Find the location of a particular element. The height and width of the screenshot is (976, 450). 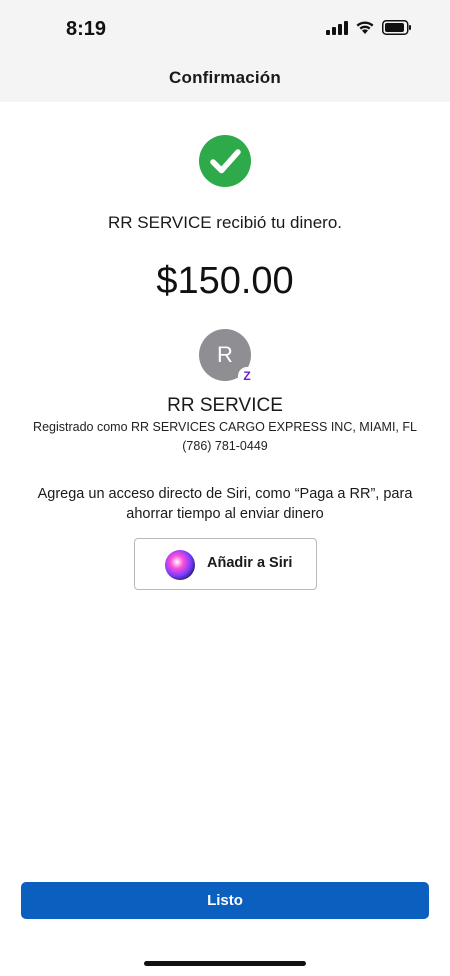

avatar-initial: R is located at coordinates (225, 354).